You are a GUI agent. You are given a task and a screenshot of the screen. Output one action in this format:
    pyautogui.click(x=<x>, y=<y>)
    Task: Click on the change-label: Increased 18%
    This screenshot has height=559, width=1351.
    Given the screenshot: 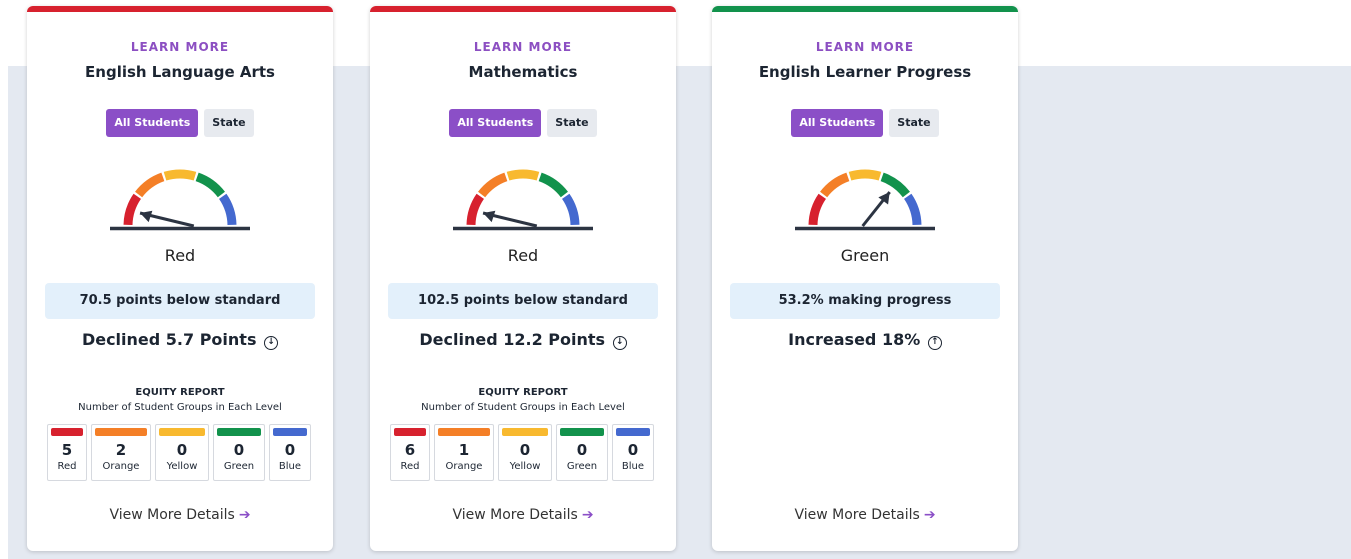 What is the action you would take?
    pyautogui.click(x=854, y=339)
    